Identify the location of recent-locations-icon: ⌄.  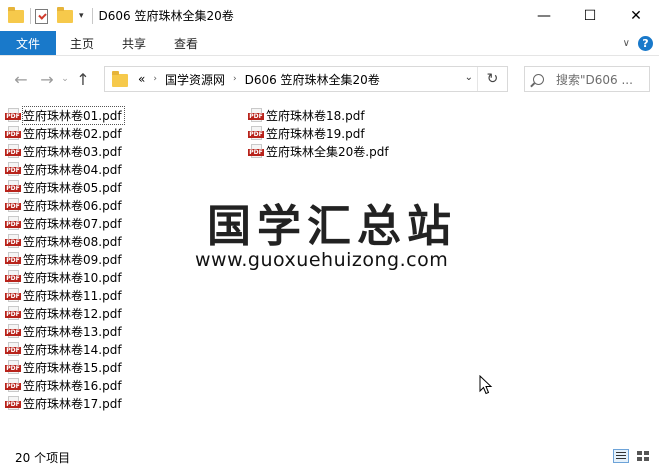
(65, 79).